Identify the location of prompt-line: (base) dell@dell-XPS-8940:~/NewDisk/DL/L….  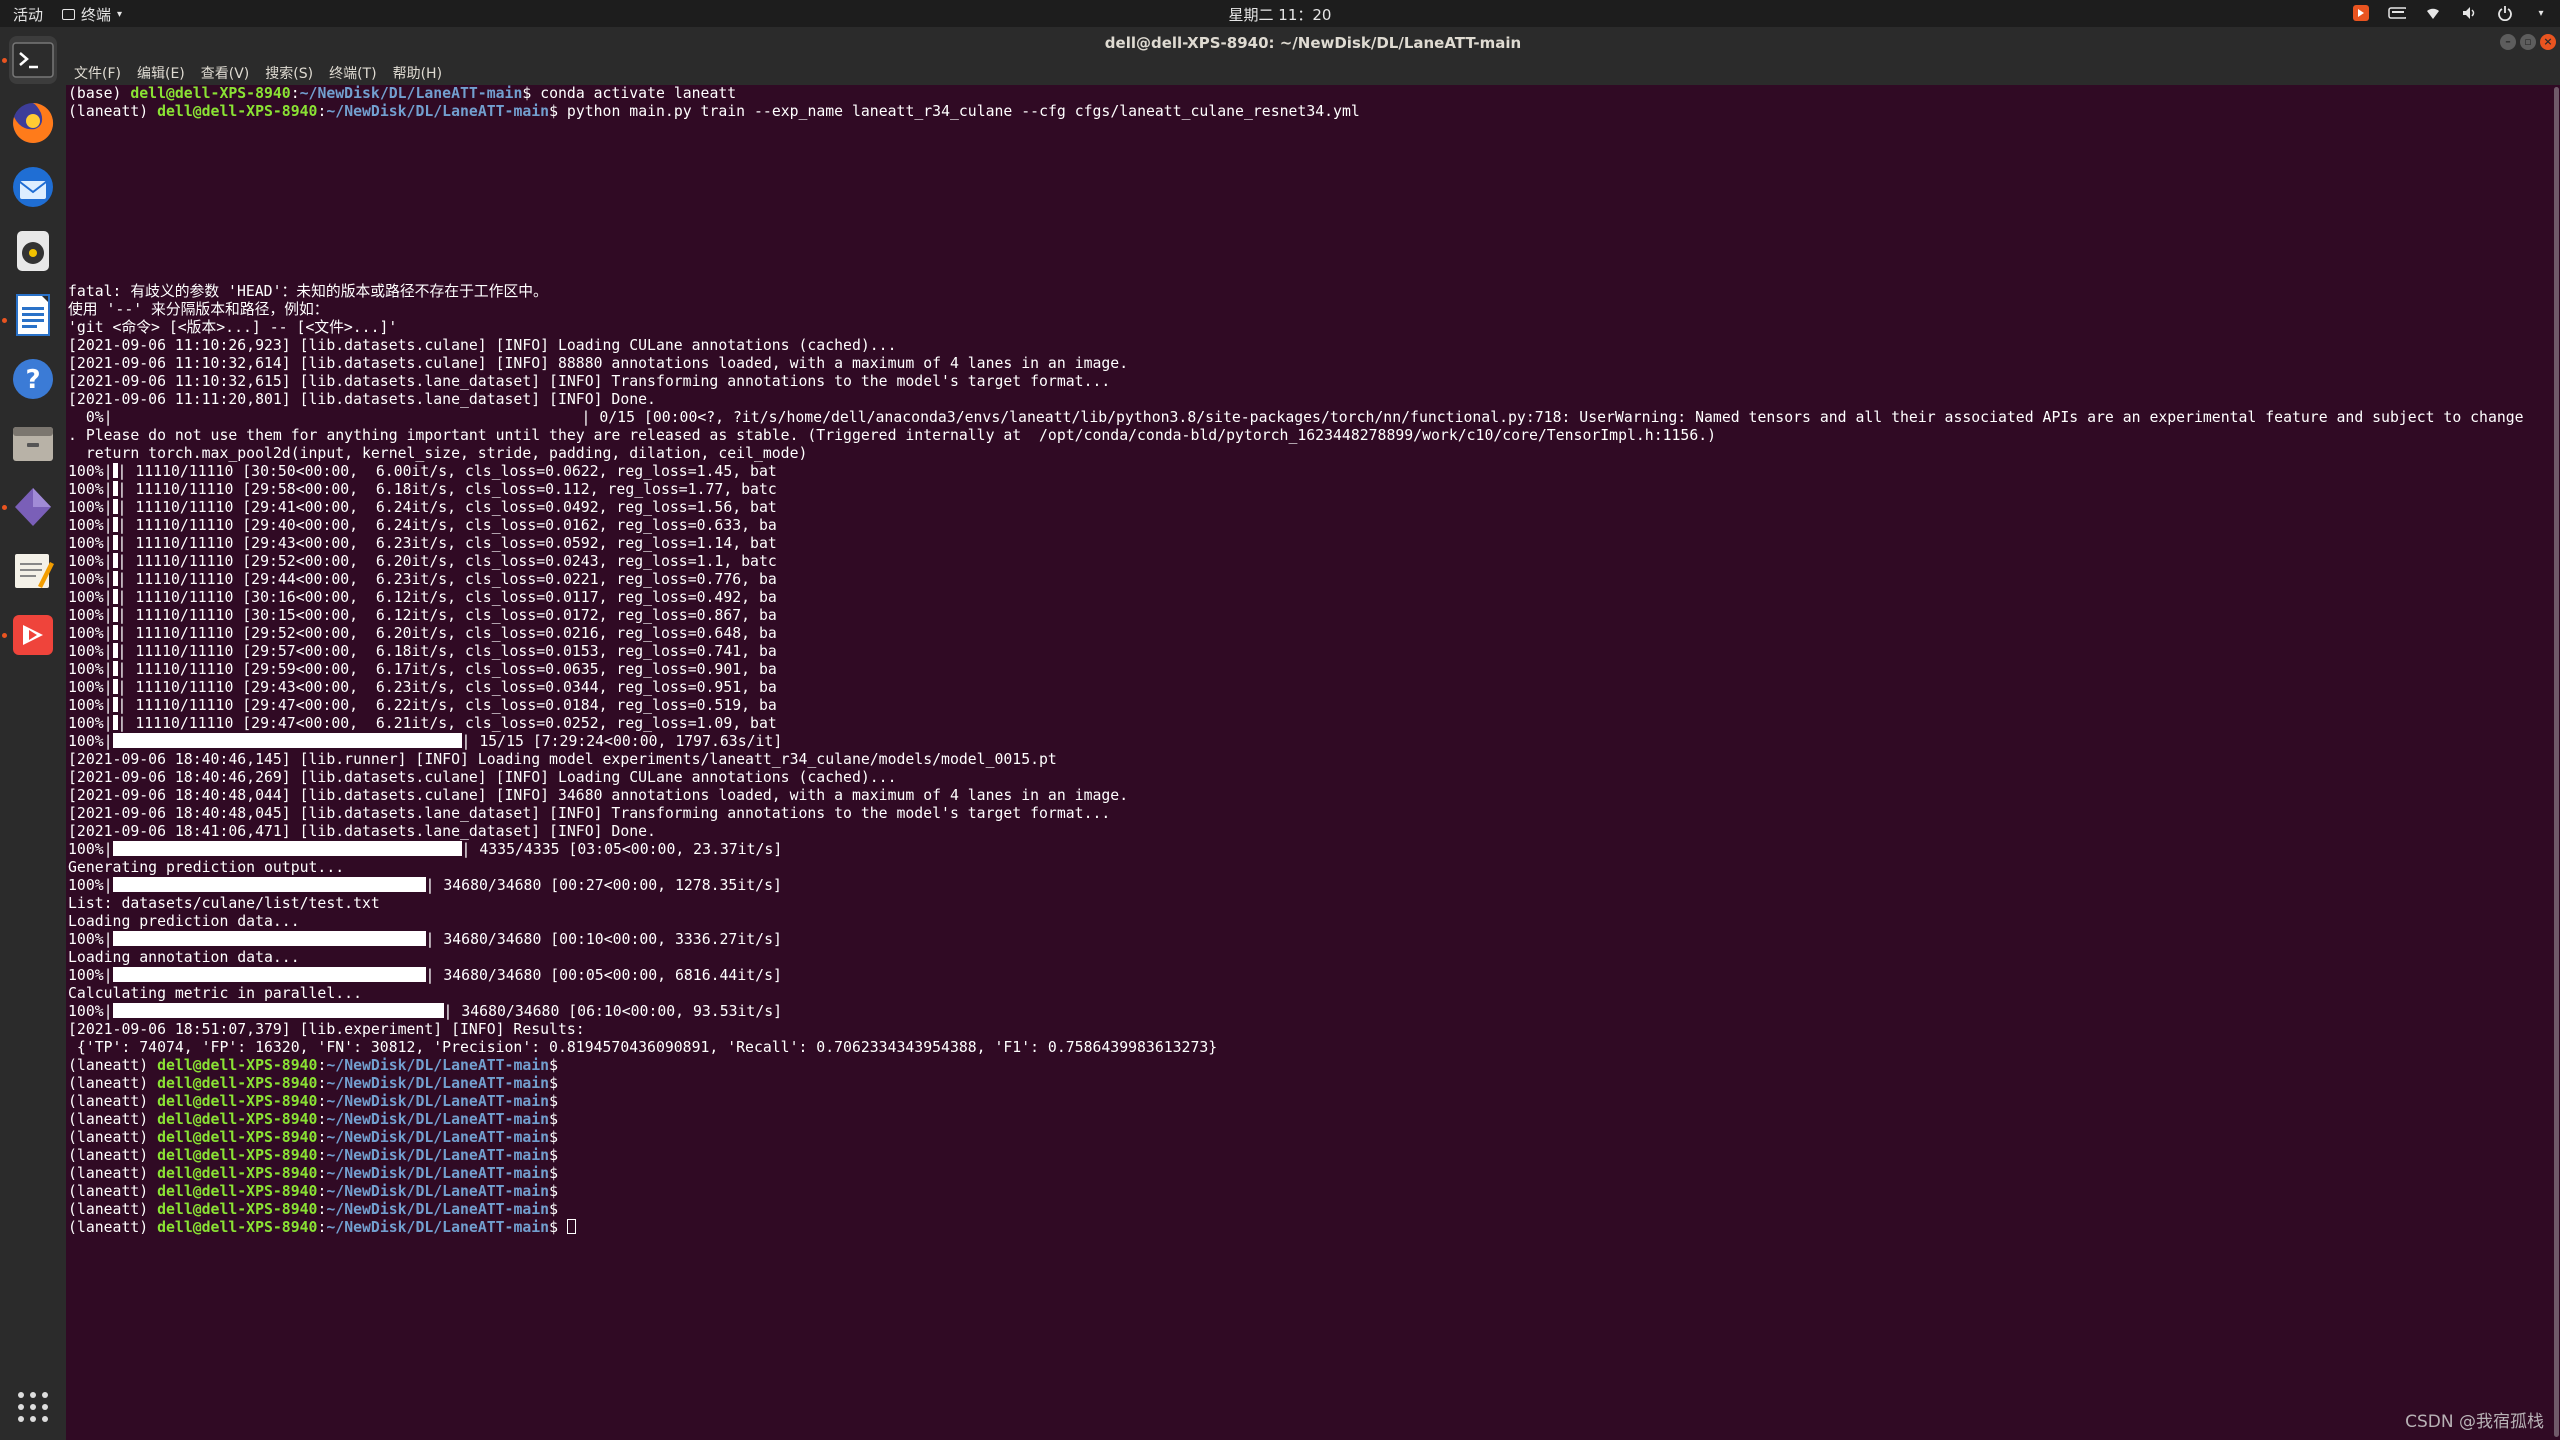
(402, 93).